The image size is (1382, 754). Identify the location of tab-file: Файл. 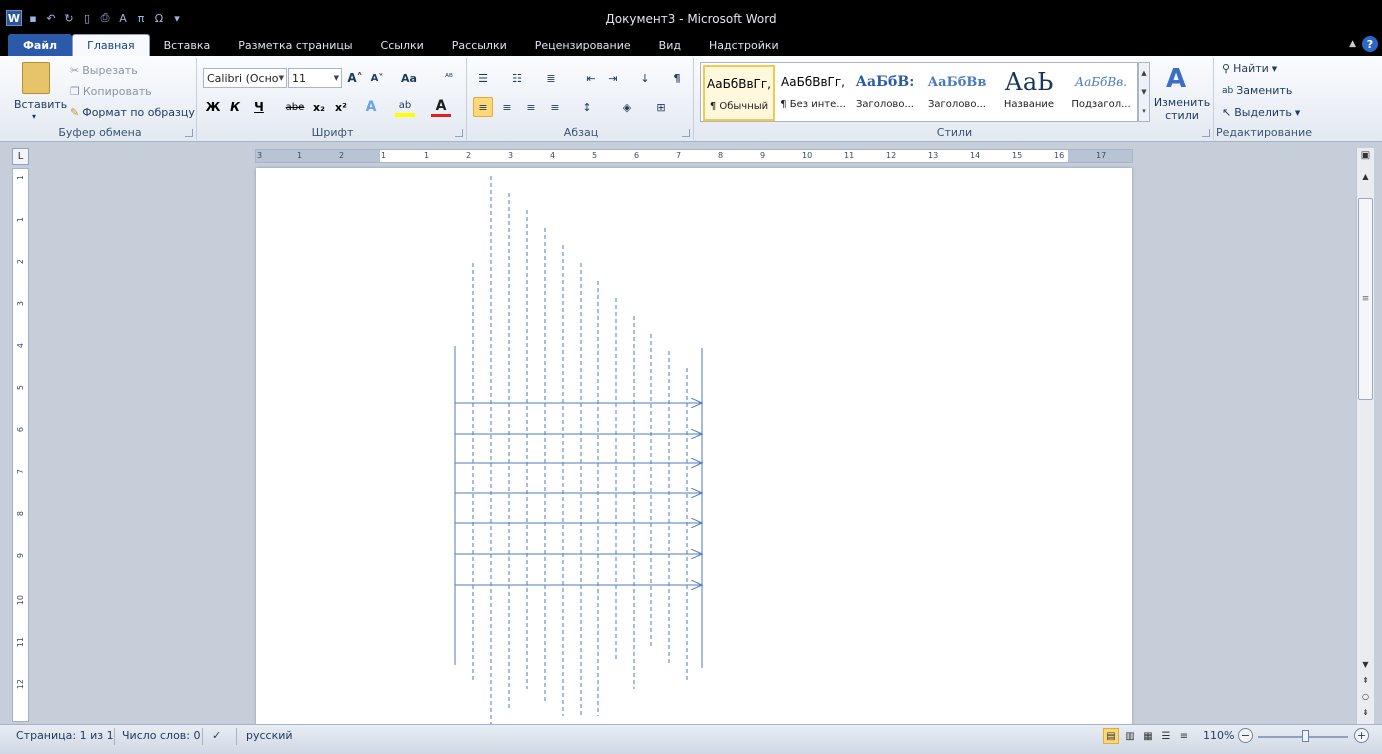
(40, 45).